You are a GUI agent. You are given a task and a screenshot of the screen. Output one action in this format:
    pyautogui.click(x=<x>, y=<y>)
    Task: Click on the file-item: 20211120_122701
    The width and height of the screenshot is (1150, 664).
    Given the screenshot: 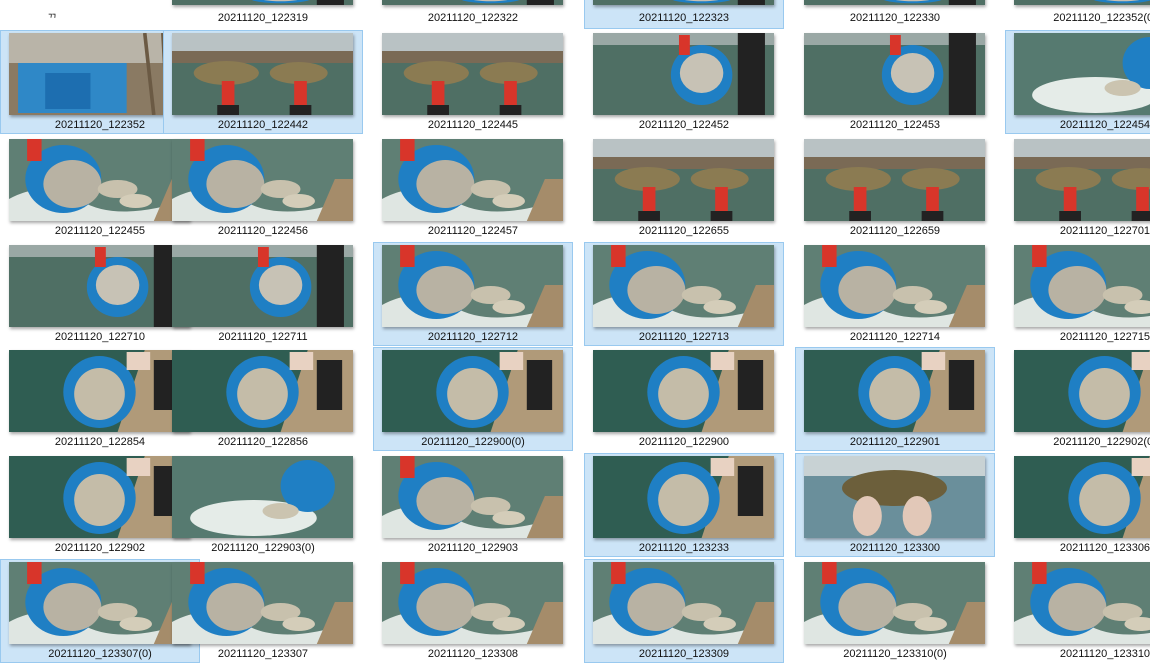 What is the action you would take?
    pyautogui.click(x=1077, y=188)
    